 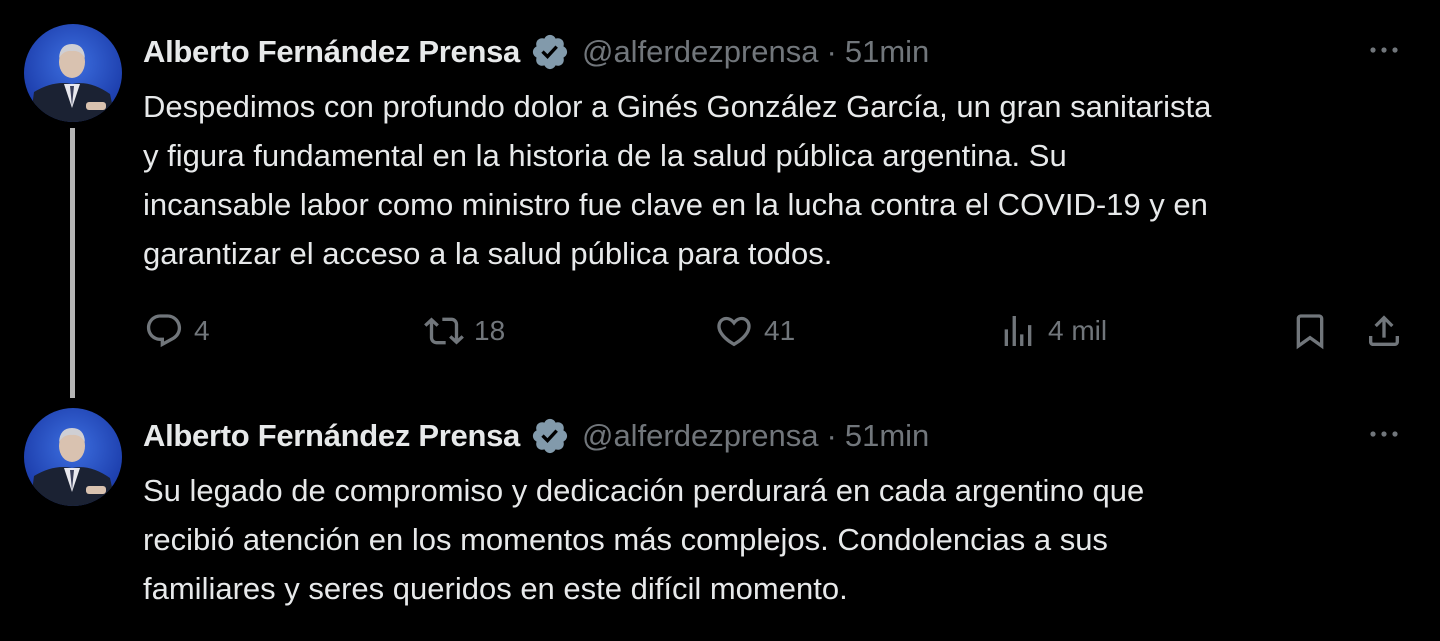 I want to click on reply-count: 4, so click(x=202, y=330).